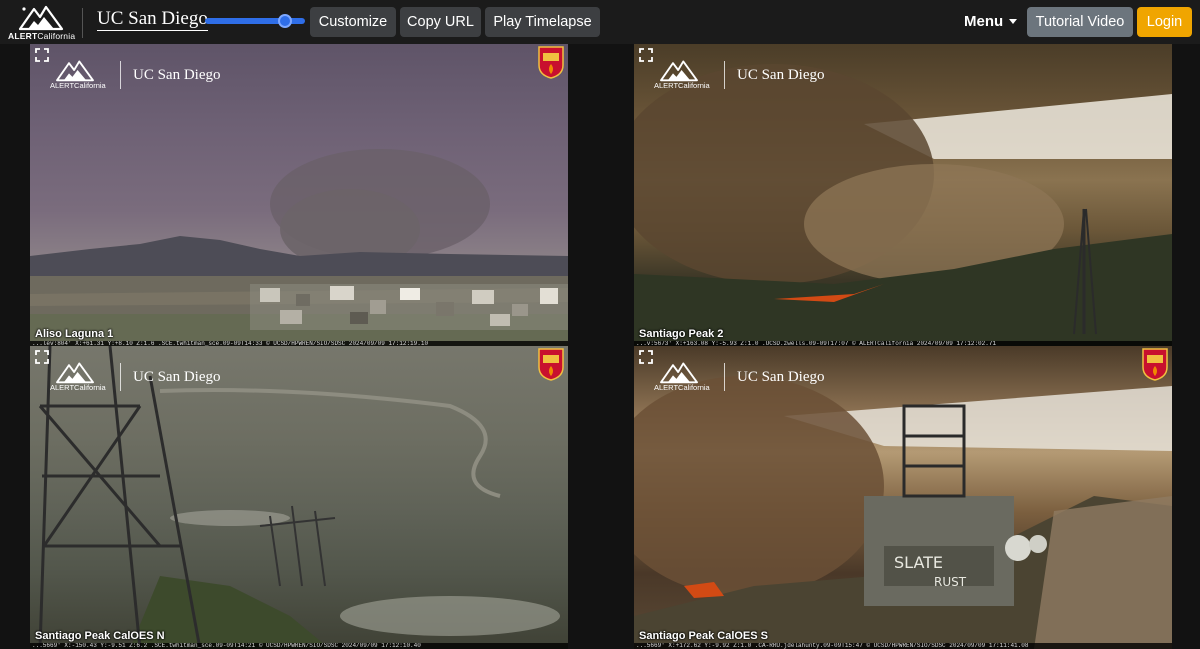 This screenshot has height=649, width=1200. I want to click on chevron-down-icon, so click(1013, 21).